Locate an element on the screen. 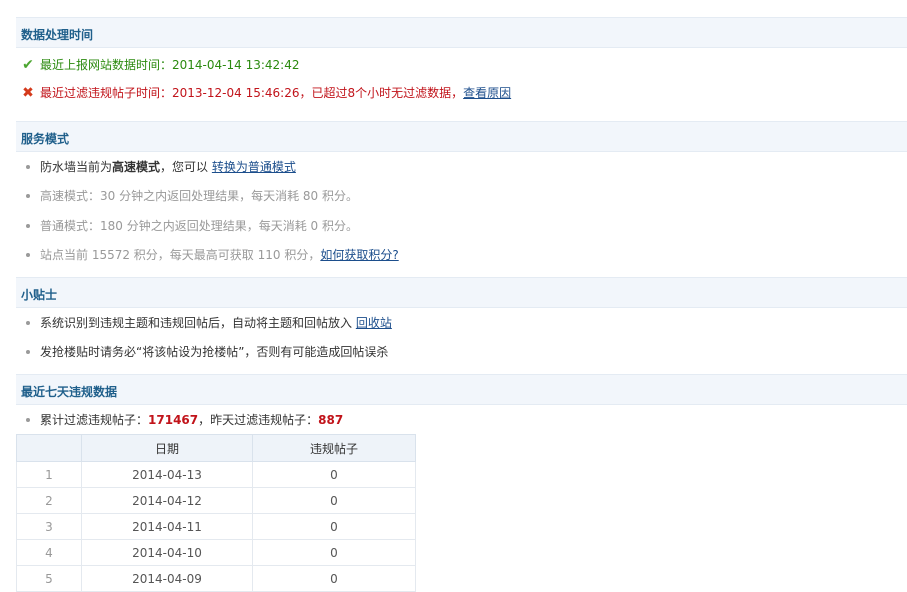 The width and height of the screenshot is (907, 592). fast-mode-row: 高速模式：30 分钟之内返回处理结果，每天消耗 80 积分。 is located at coordinates (190, 196).